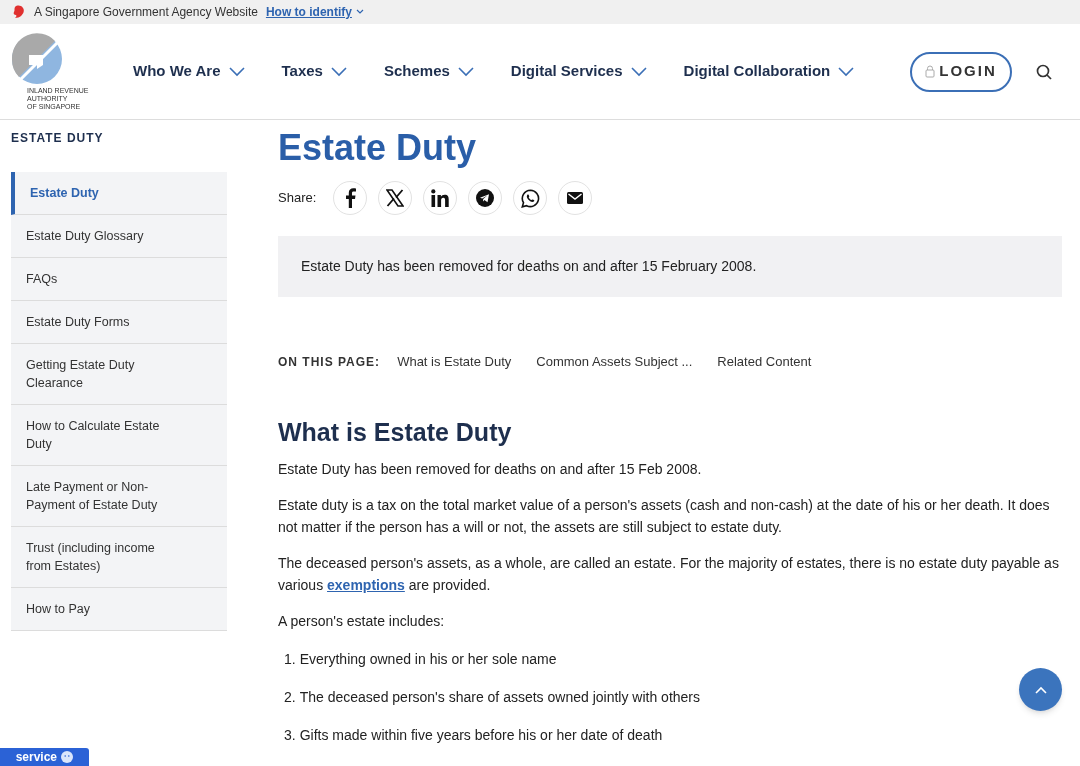 Image resolution: width=1080 pixels, height=766 pixels. What do you see at coordinates (1044, 71) in the screenshot?
I see `search-icon` at bounding box center [1044, 71].